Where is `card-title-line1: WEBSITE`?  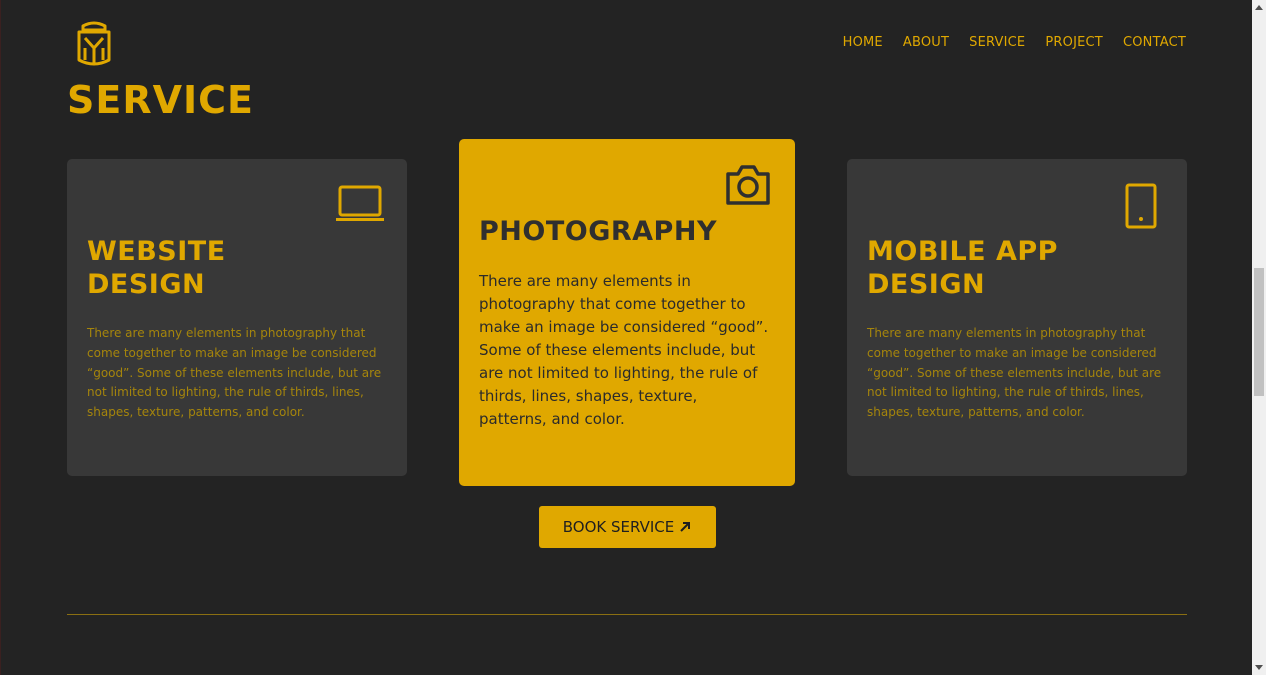
card-title-line1: WEBSITE is located at coordinates (156, 251).